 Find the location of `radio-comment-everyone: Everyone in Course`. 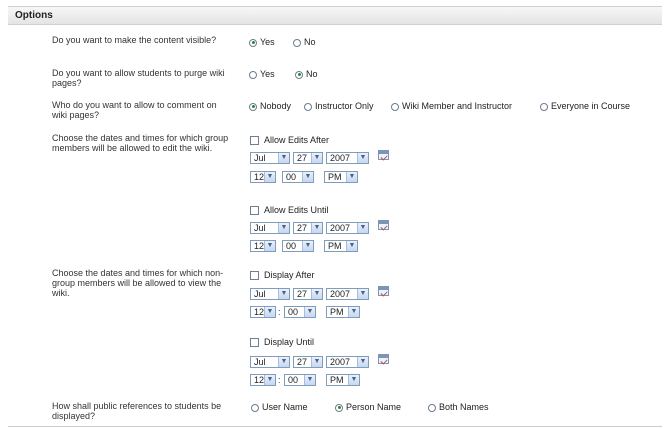

radio-comment-everyone: Everyone in Course is located at coordinates (585, 106).